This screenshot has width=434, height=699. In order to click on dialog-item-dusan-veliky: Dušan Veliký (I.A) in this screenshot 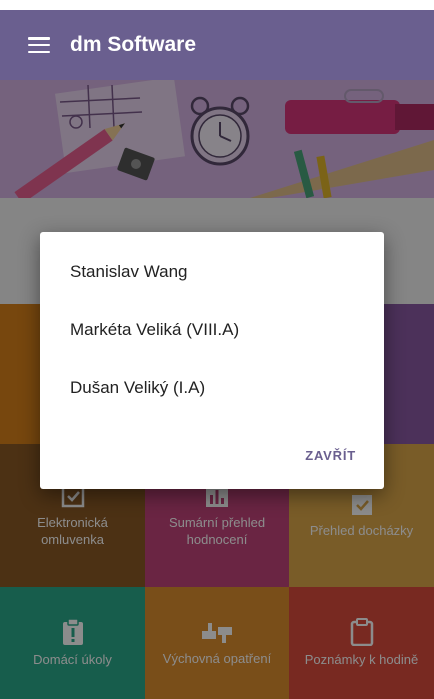, I will do `click(137, 388)`.